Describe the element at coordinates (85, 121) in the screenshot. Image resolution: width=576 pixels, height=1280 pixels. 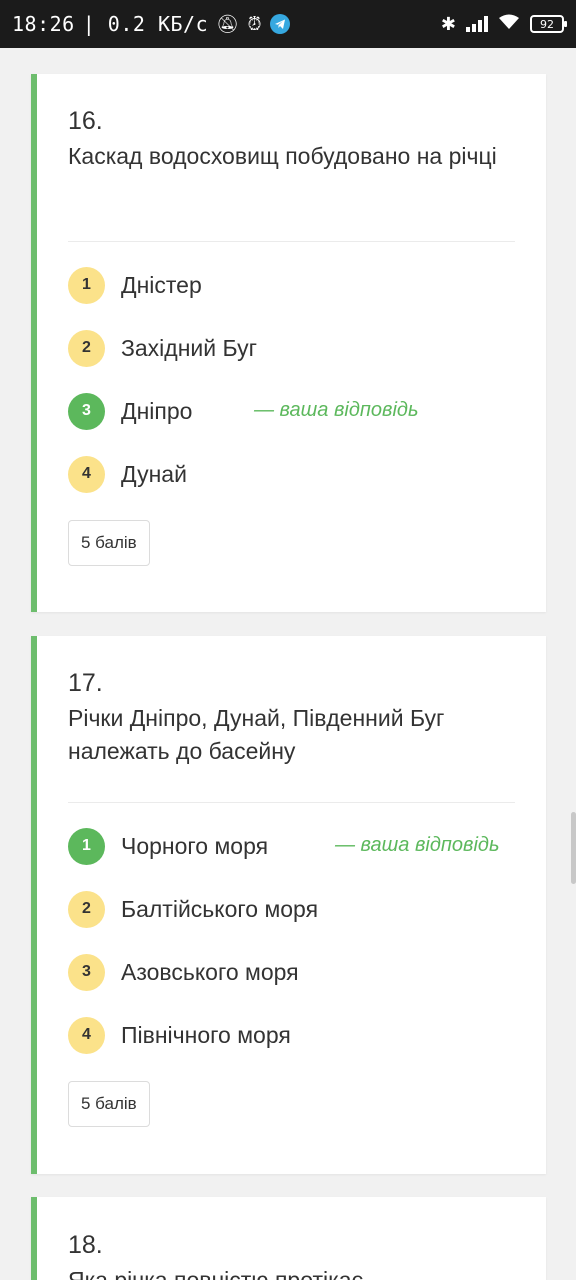
I see `question-number: 16.` at that location.